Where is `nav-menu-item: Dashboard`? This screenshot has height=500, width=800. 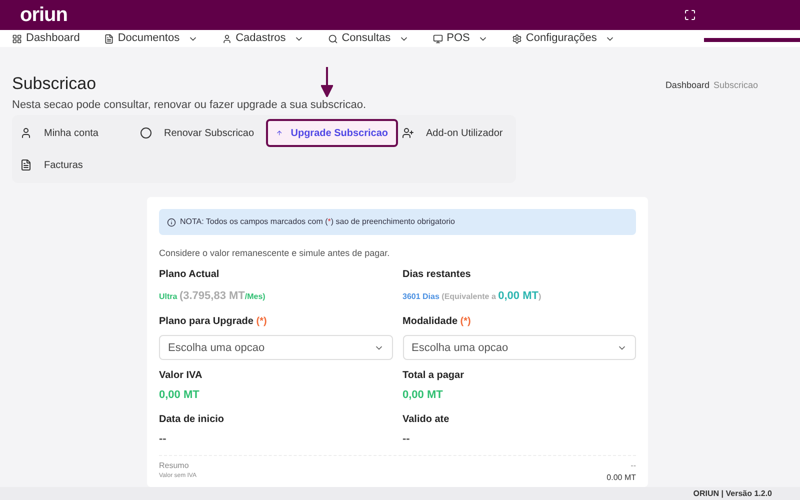 nav-menu-item: Dashboard is located at coordinates (46, 38).